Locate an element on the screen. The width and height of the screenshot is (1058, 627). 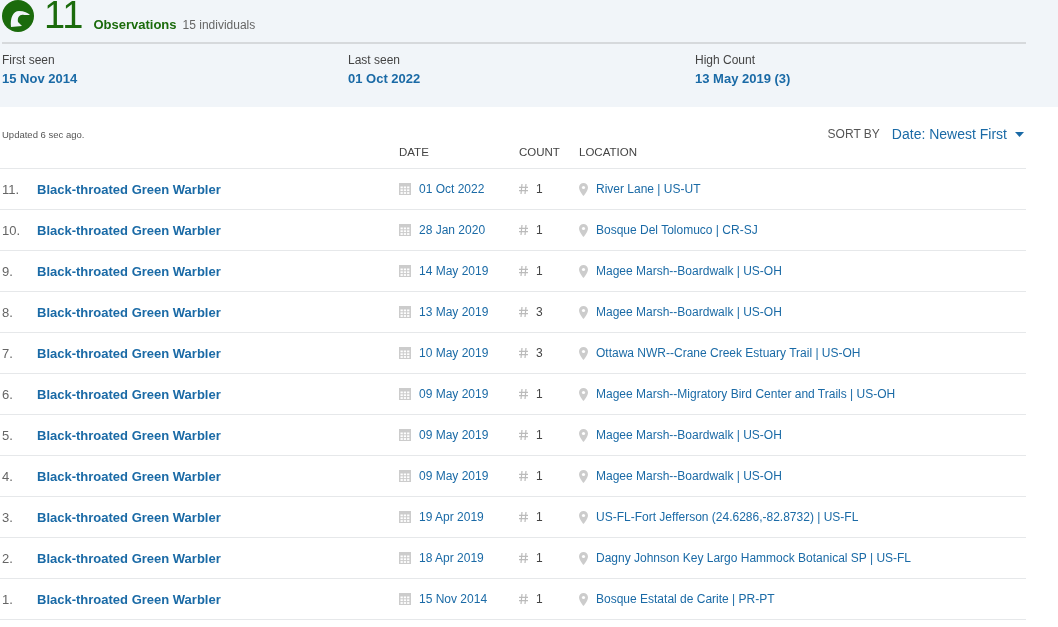
observation-date: 28 Jan 2020 is located at coordinates (452, 230).